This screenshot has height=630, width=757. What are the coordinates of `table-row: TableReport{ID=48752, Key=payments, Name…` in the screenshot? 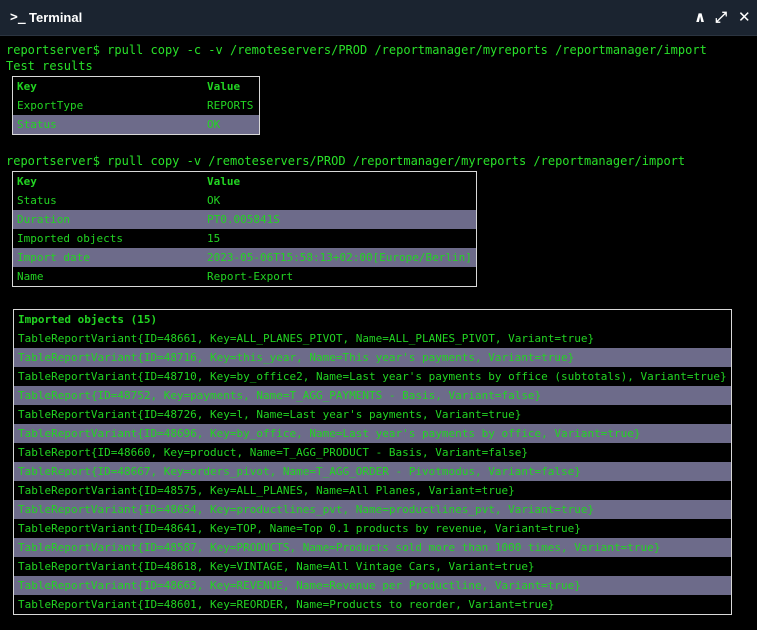 It's located at (372, 395).